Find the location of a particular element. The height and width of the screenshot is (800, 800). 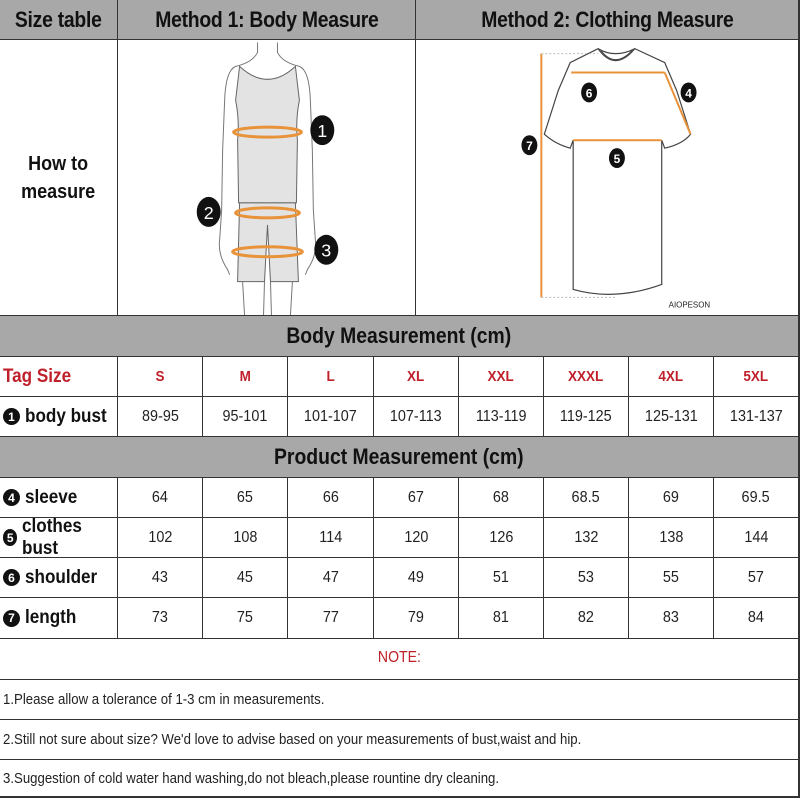

how-to-line1: How to is located at coordinates (58, 163).